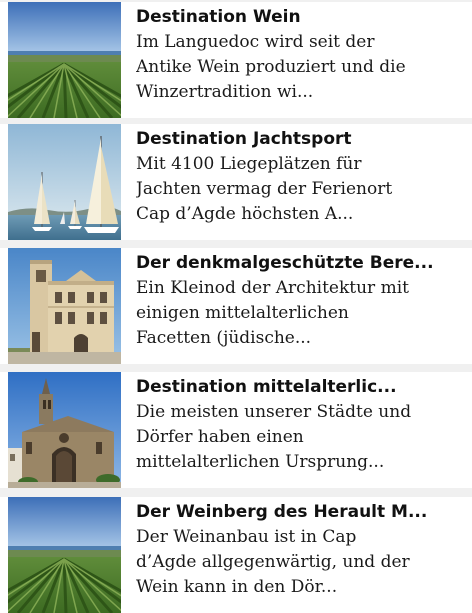 Image resolution: width=472 pixels, height=613 pixels. I want to click on historic-building-image, so click(64, 306).